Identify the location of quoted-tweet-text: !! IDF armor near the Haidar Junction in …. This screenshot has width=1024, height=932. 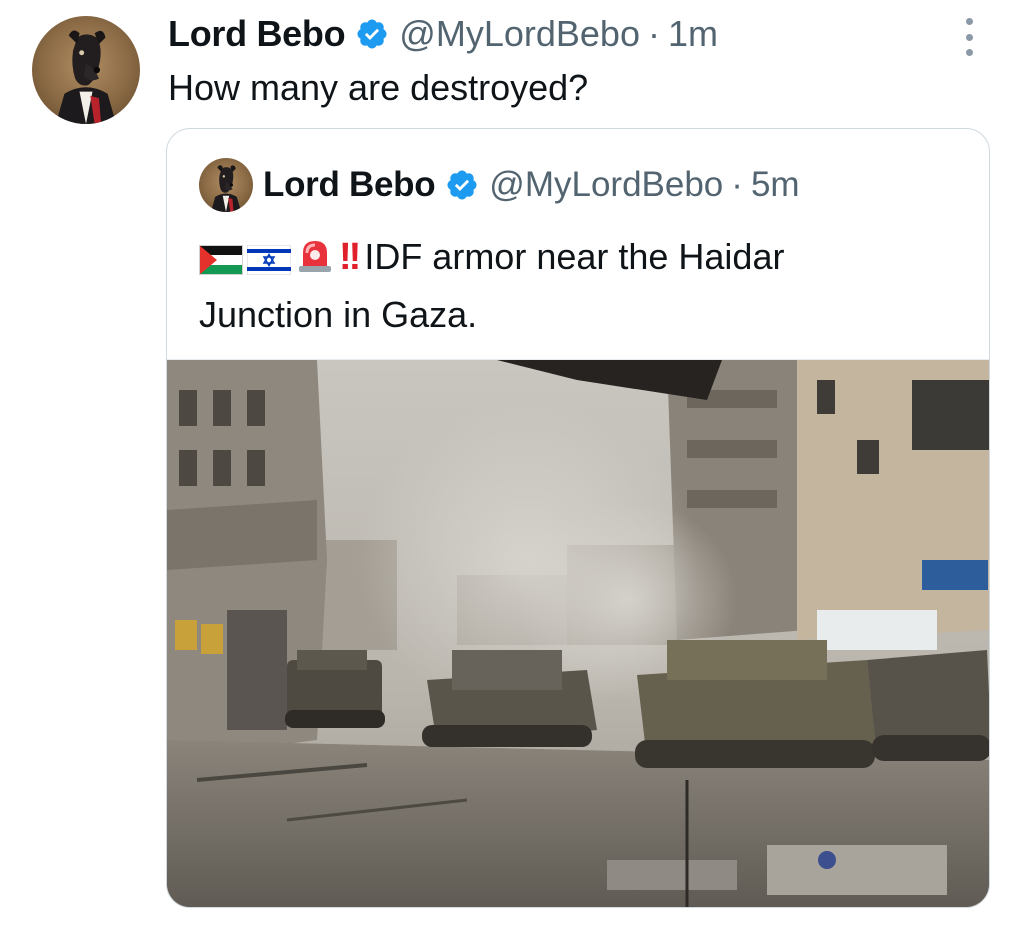
(491, 286).